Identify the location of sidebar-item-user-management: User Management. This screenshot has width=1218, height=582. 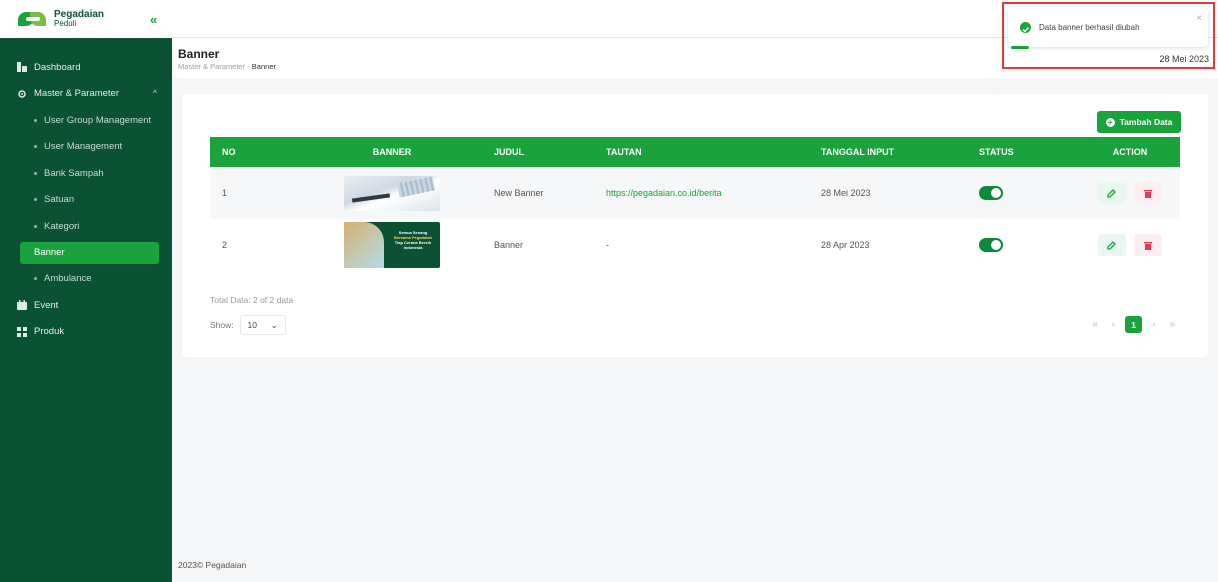
(86, 147).